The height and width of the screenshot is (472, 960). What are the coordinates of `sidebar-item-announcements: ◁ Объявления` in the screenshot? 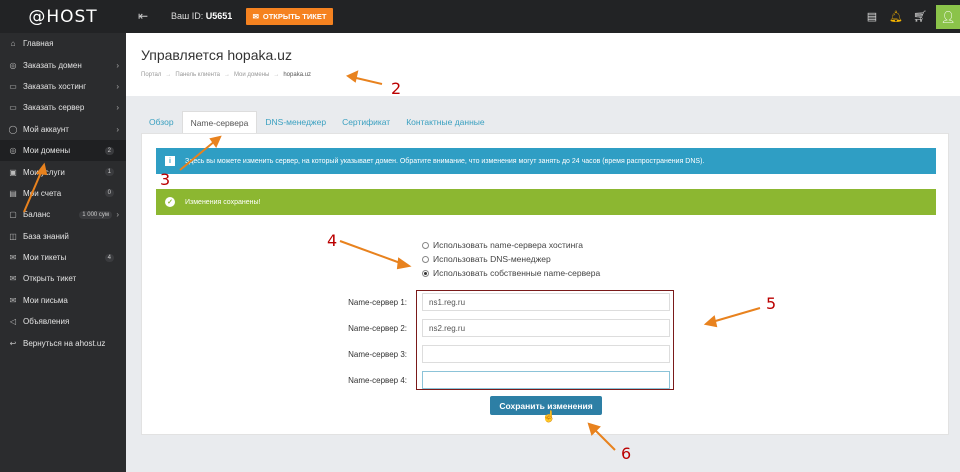 It's located at (63, 321).